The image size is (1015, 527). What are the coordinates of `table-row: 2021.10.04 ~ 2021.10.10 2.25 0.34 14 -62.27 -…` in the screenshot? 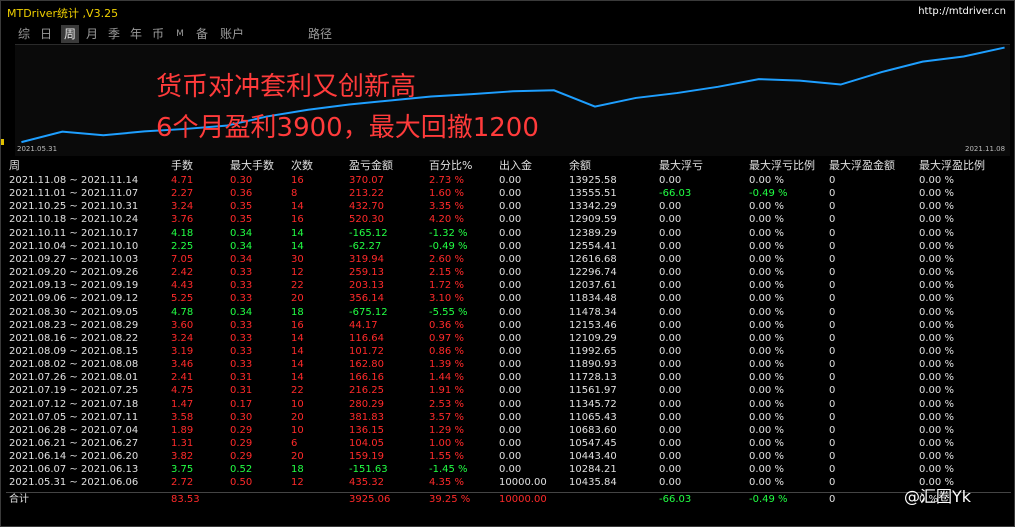 It's located at (508, 247).